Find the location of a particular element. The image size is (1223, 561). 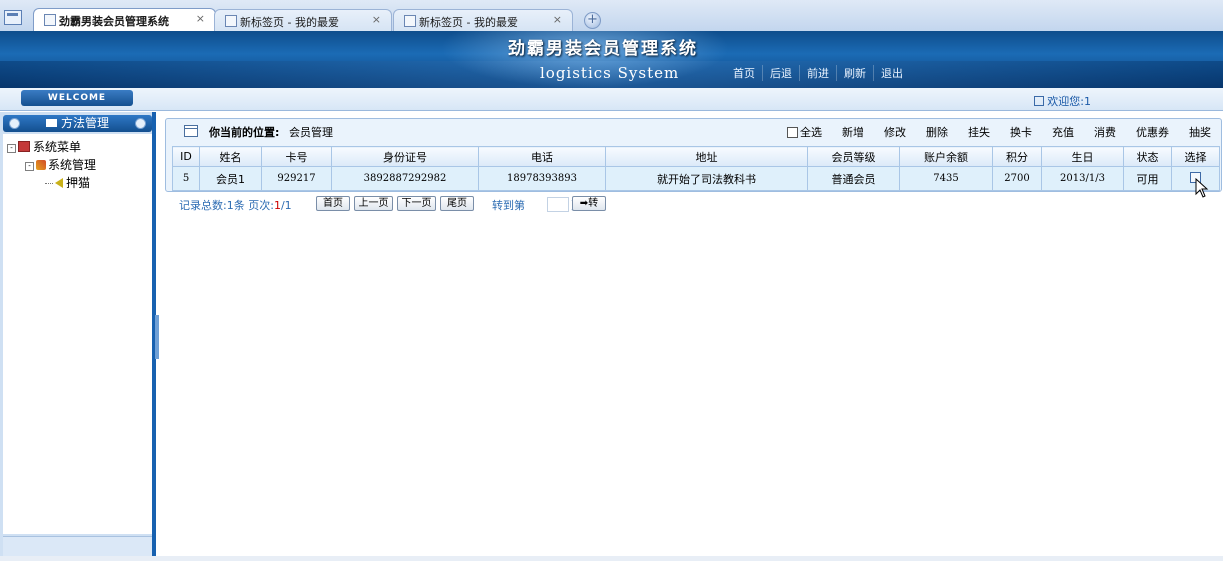

col-header: 会员等级 is located at coordinates (853, 156).